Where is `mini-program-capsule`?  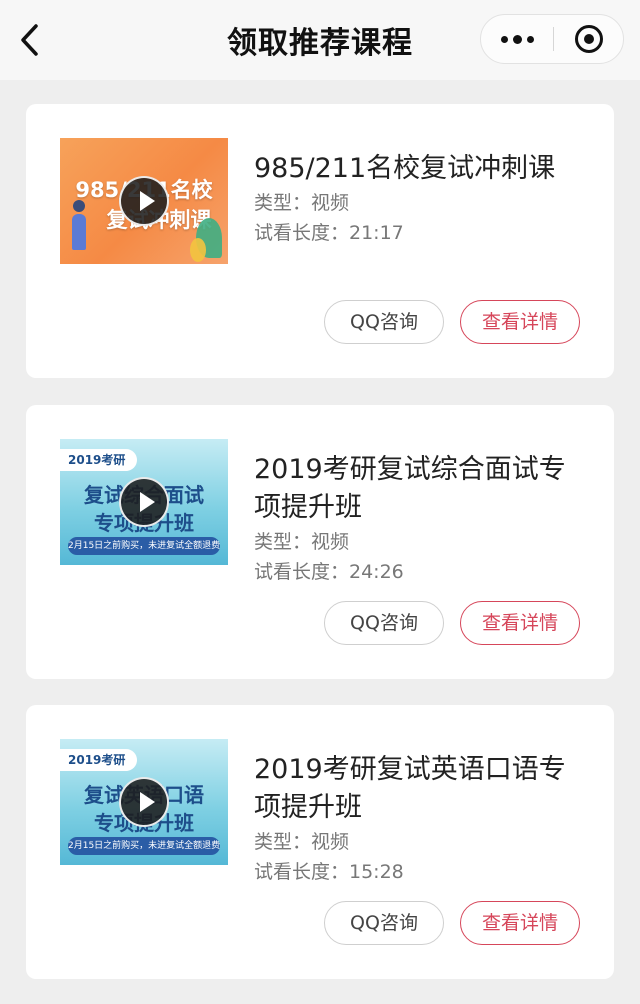
mini-program-capsule is located at coordinates (552, 39).